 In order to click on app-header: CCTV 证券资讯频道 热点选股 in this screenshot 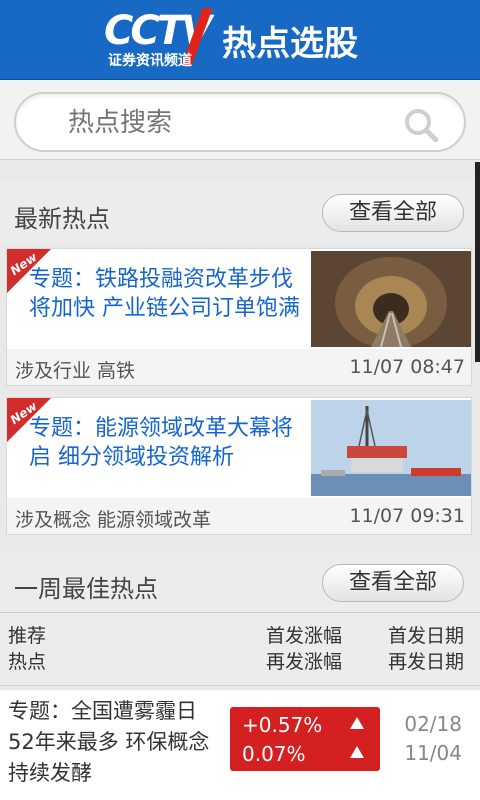, I will do `click(240, 40)`.